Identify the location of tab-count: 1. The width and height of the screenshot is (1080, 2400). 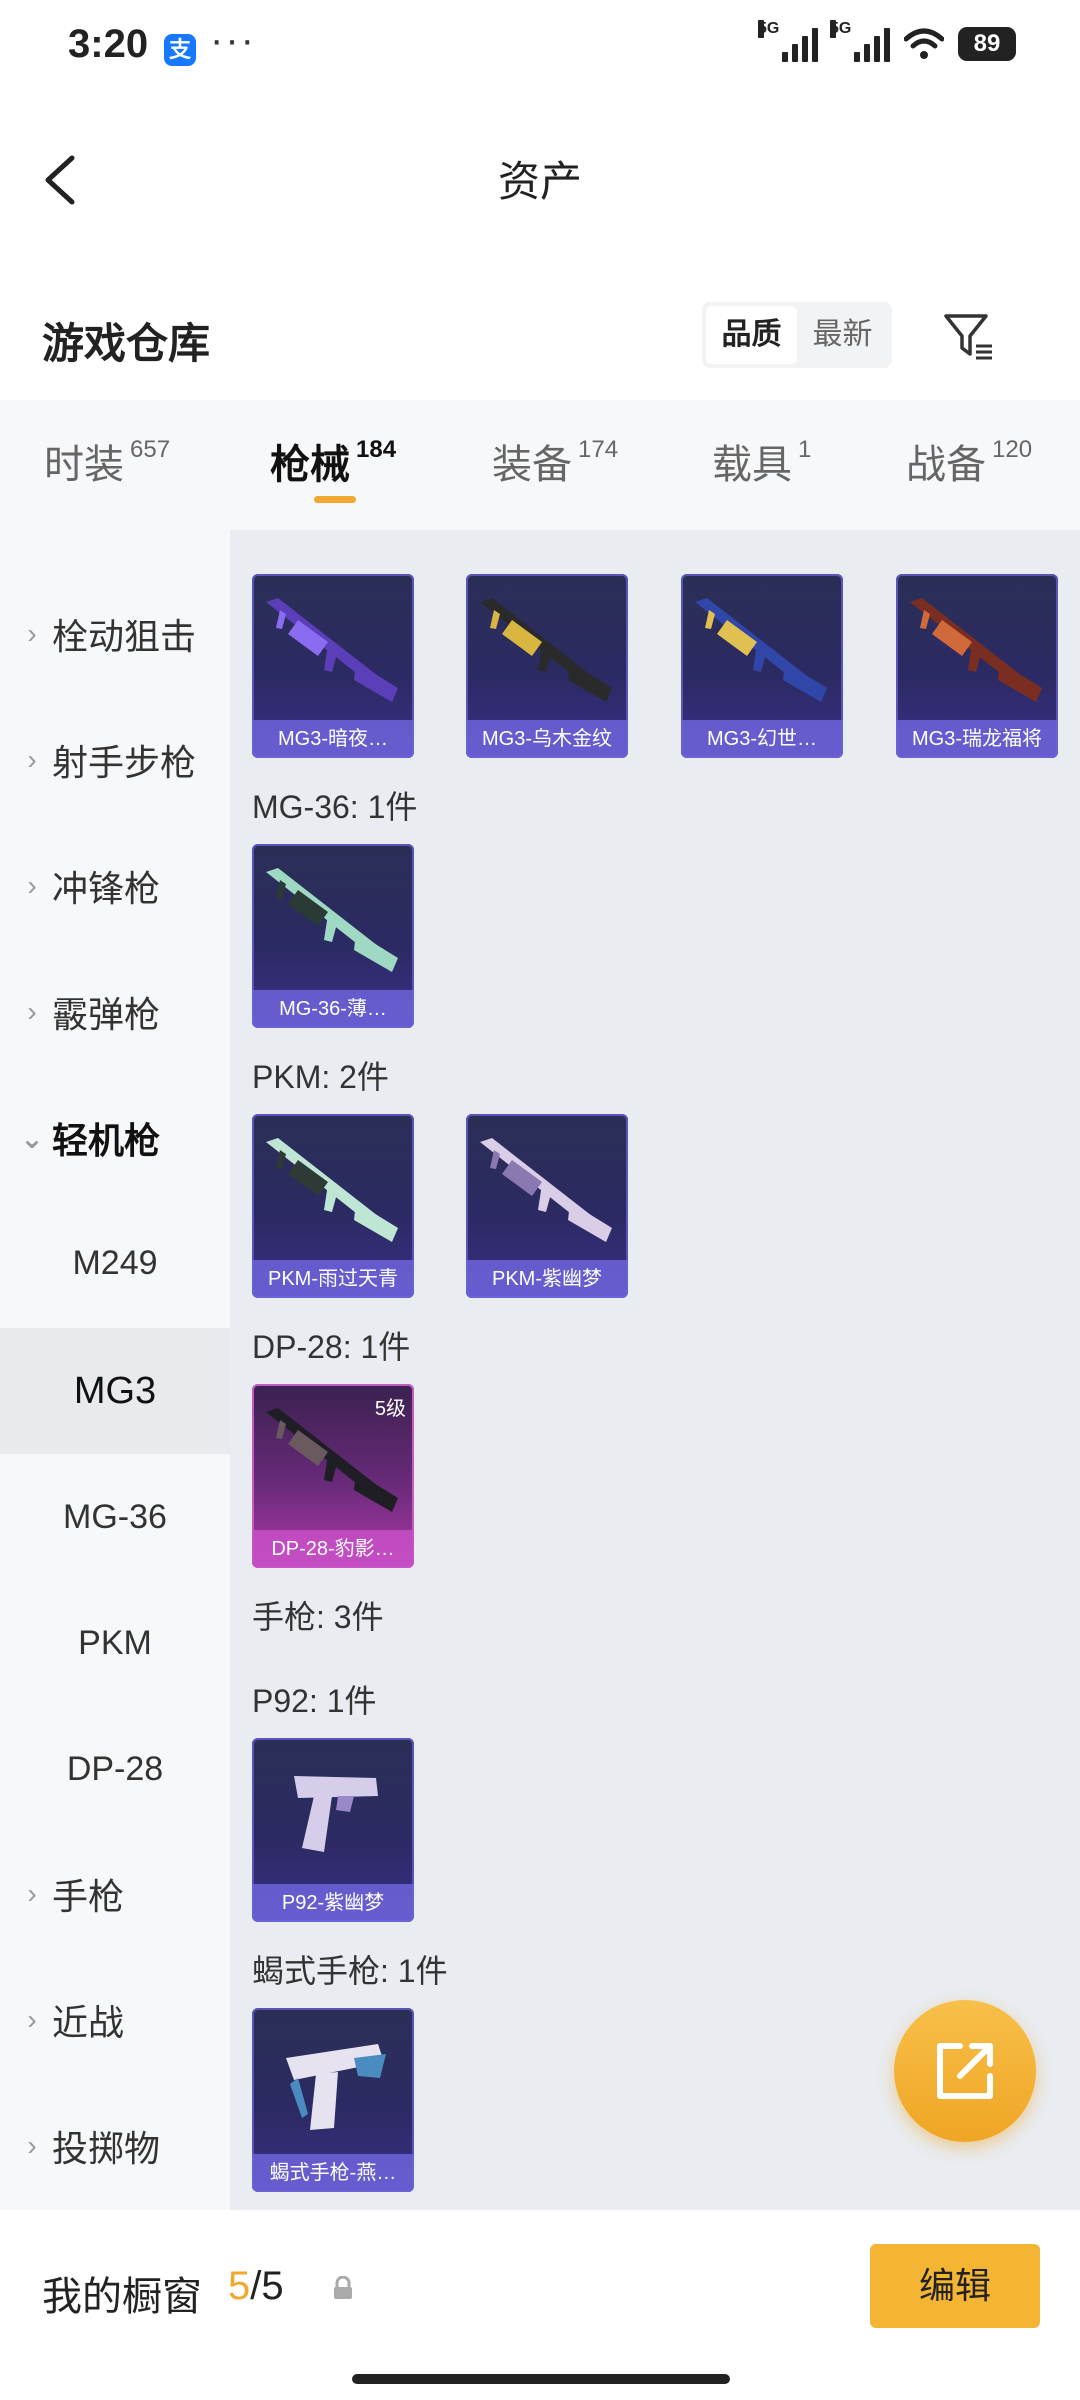
(805, 449).